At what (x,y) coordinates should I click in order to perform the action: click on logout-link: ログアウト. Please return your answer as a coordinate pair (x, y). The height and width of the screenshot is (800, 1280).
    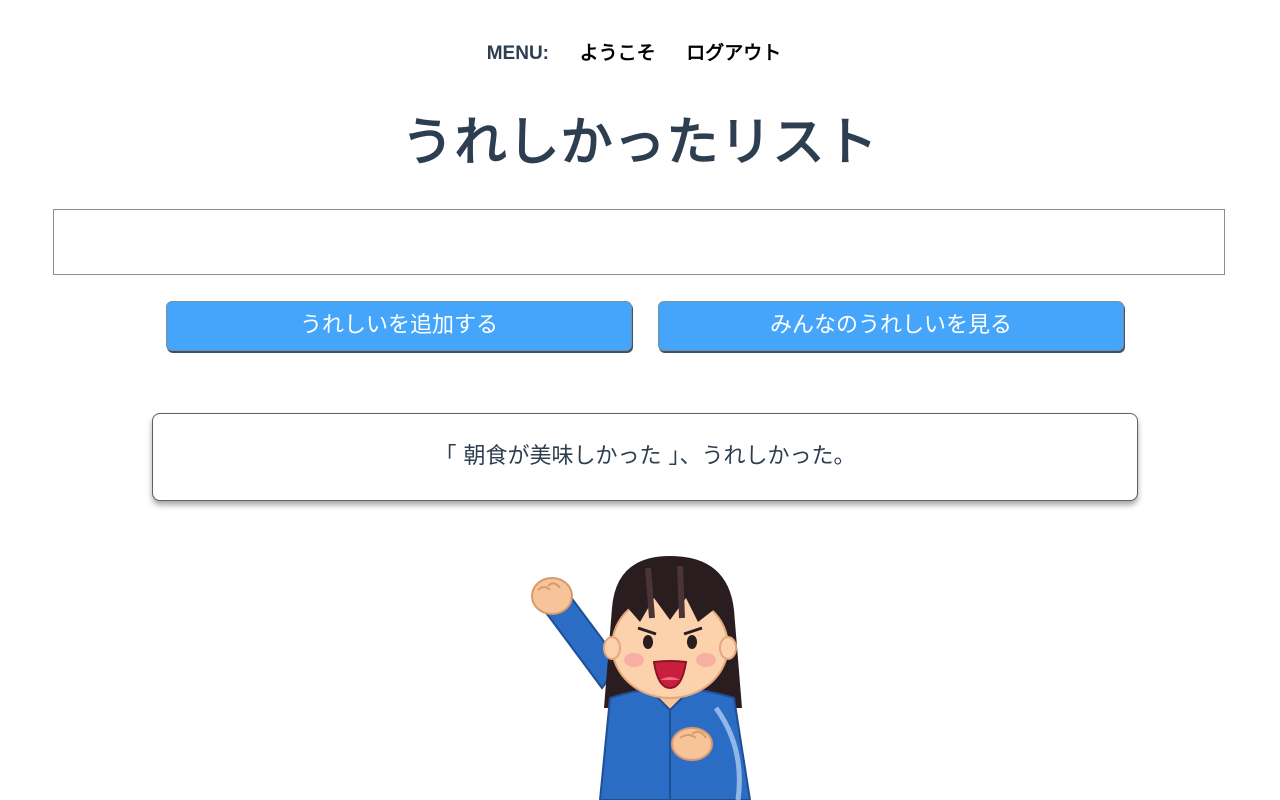
    Looking at the image, I should click on (733, 53).